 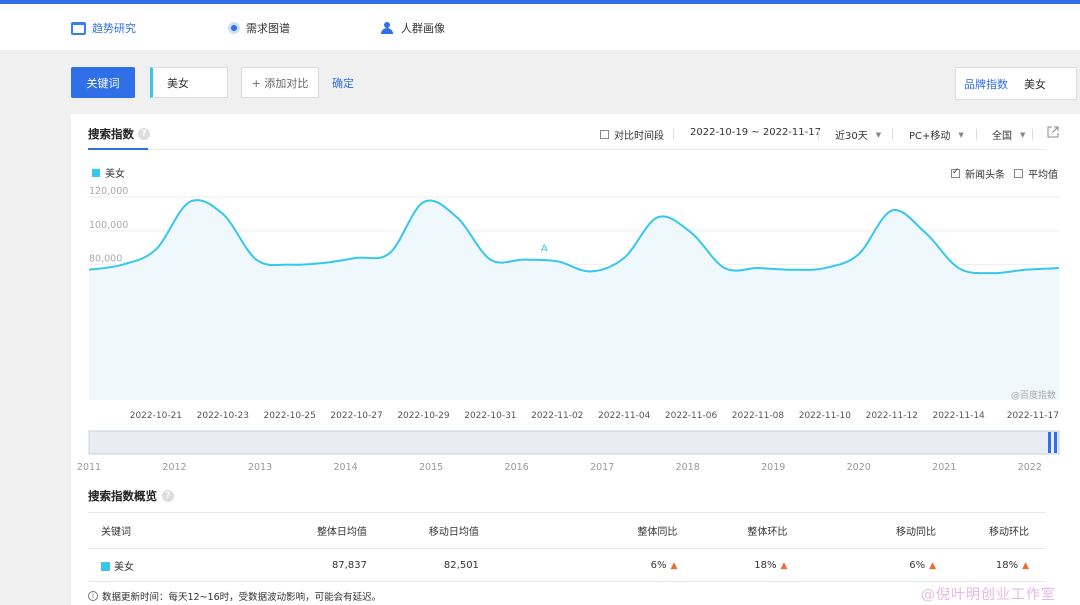 What do you see at coordinates (259, 28) in the screenshot?
I see `nav-item-demand: 需求图谱` at bounding box center [259, 28].